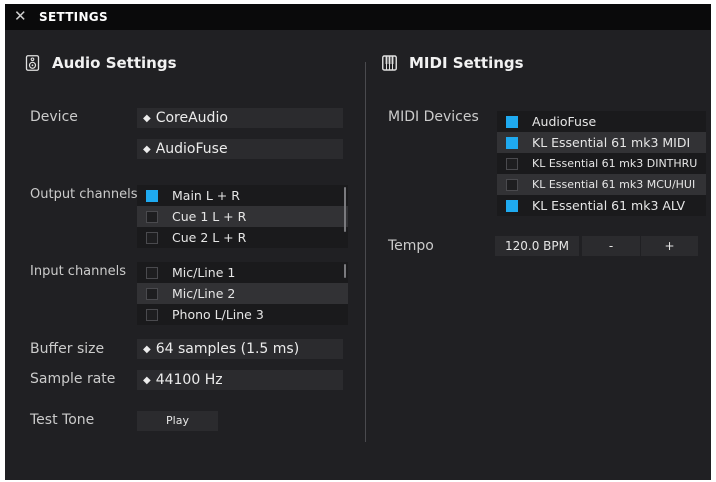 The image size is (716, 482). What do you see at coordinates (62, 420) in the screenshot?
I see `test-tone-label: Test Tone` at bounding box center [62, 420].